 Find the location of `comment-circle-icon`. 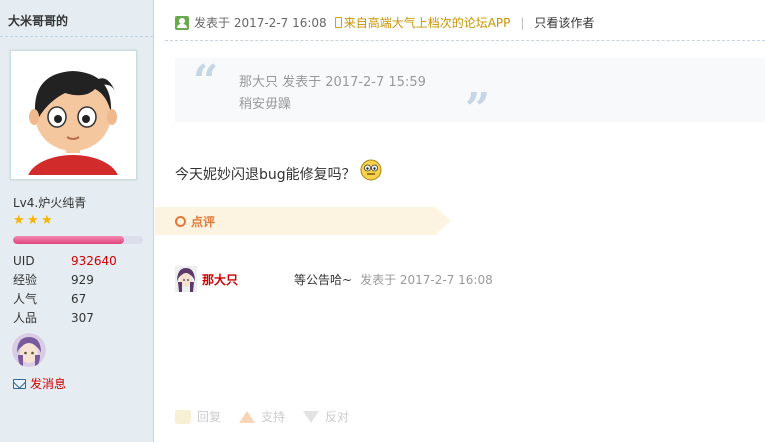

comment-circle-icon is located at coordinates (180, 221).